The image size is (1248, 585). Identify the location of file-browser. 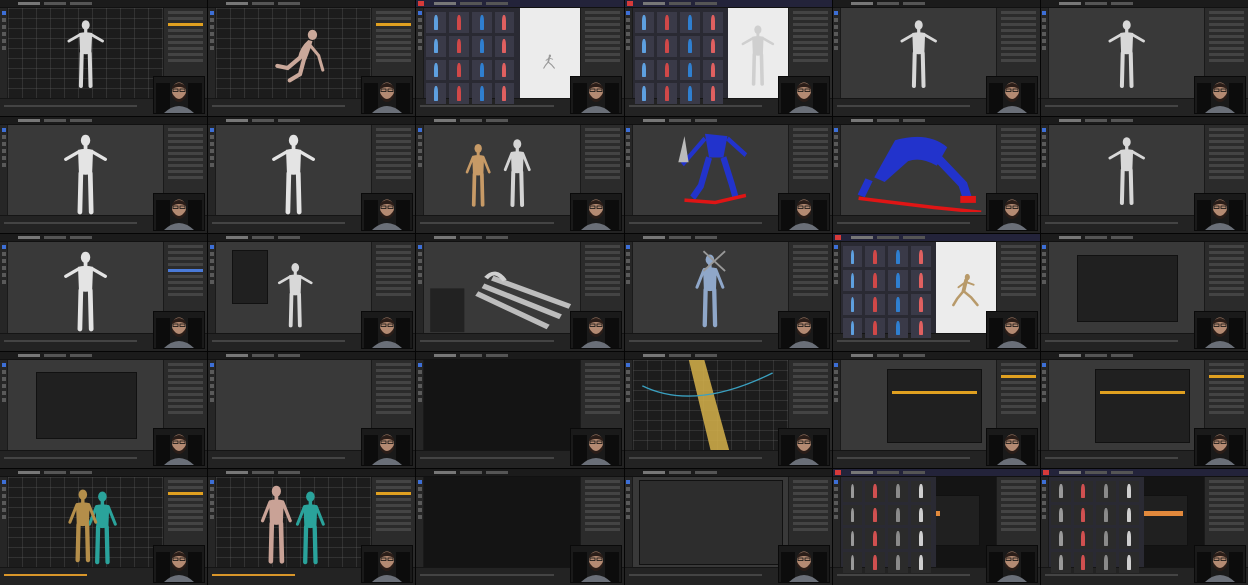
(86, 406).